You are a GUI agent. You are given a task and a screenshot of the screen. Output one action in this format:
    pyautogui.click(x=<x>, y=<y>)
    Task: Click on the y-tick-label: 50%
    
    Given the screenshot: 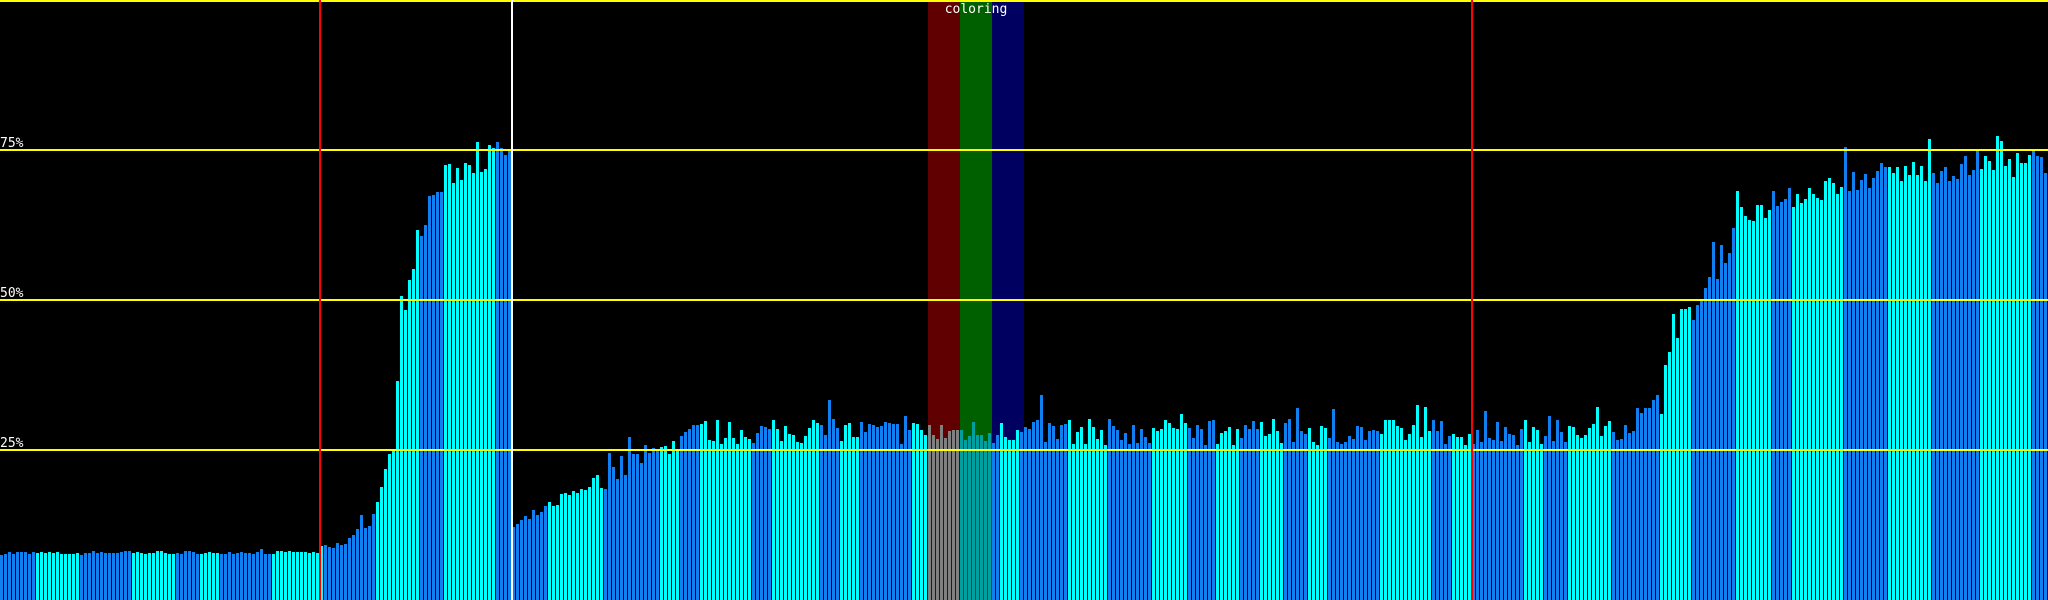 What is the action you would take?
    pyautogui.click(x=12, y=293)
    